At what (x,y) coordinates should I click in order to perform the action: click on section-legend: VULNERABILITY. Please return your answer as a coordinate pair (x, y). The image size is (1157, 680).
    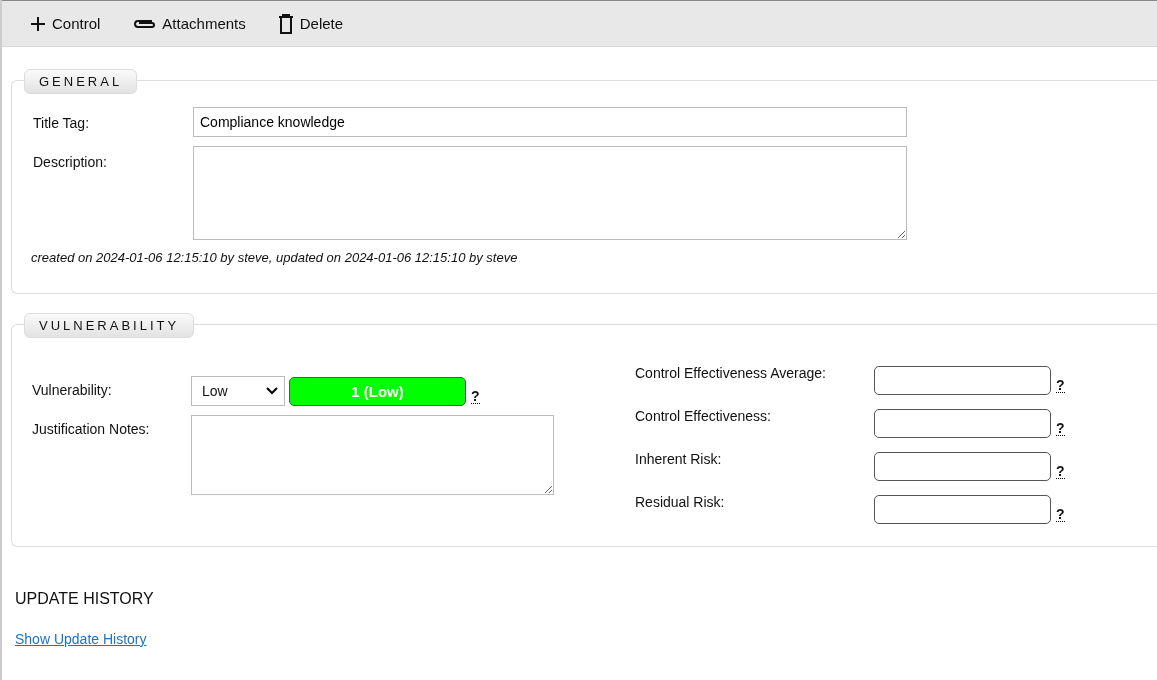
    Looking at the image, I should click on (109, 325).